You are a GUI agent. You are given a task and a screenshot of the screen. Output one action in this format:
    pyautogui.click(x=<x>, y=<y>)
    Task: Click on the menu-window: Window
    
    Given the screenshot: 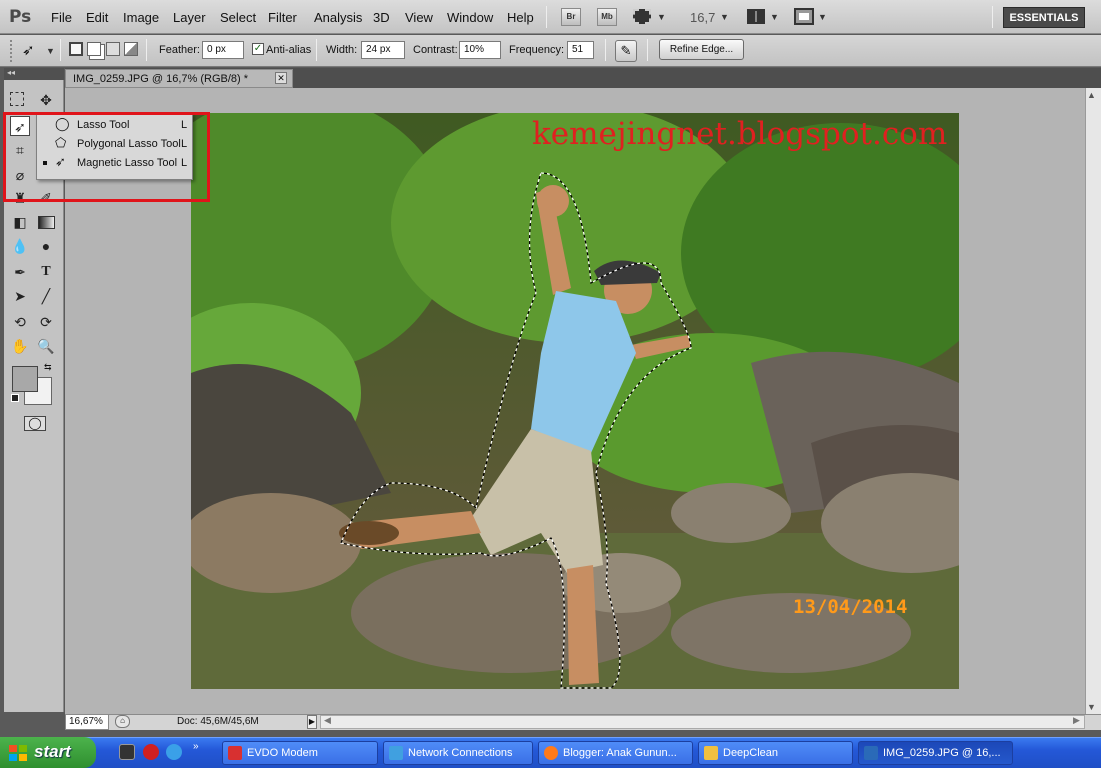 What is the action you would take?
    pyautogui.click(x=470, y=17)
    